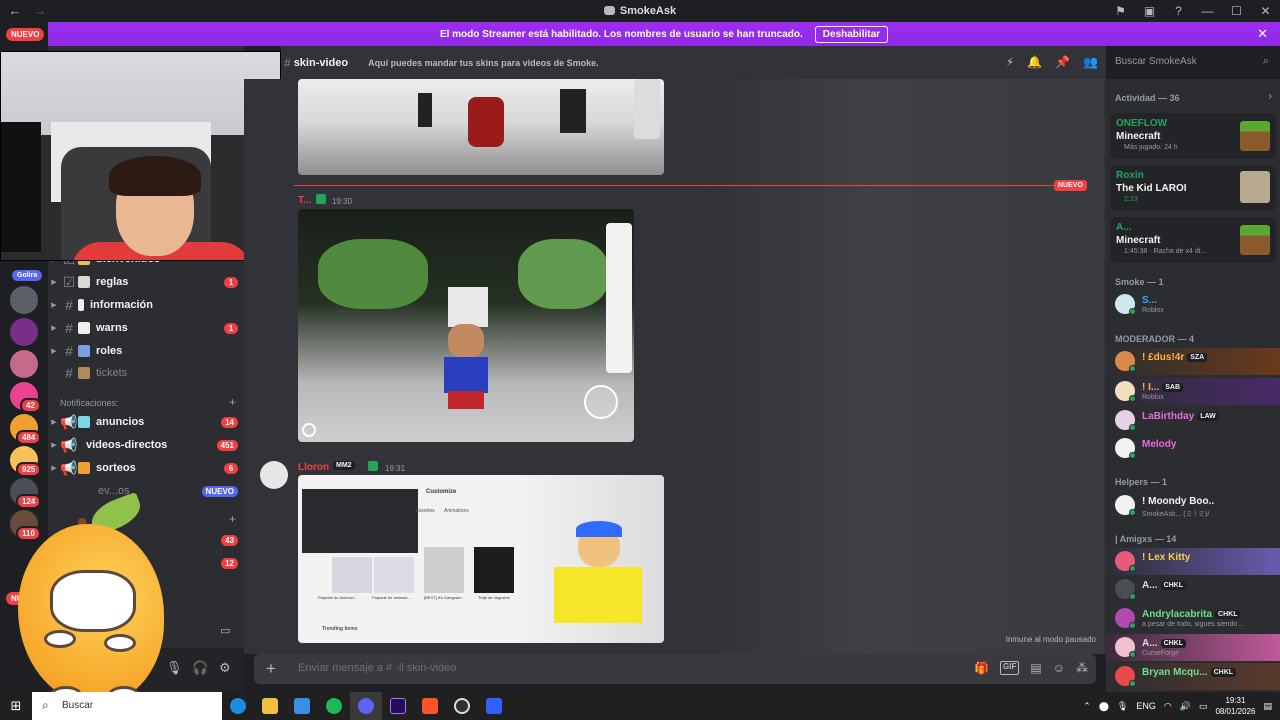  I want to click on windows-start-icon: ⊞, so click(16, 706).